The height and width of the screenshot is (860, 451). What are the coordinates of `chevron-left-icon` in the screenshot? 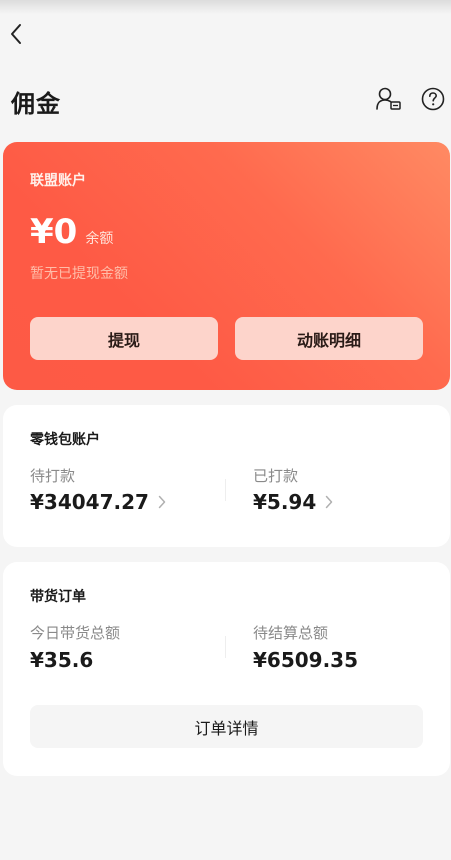 It's located at (16, 36).